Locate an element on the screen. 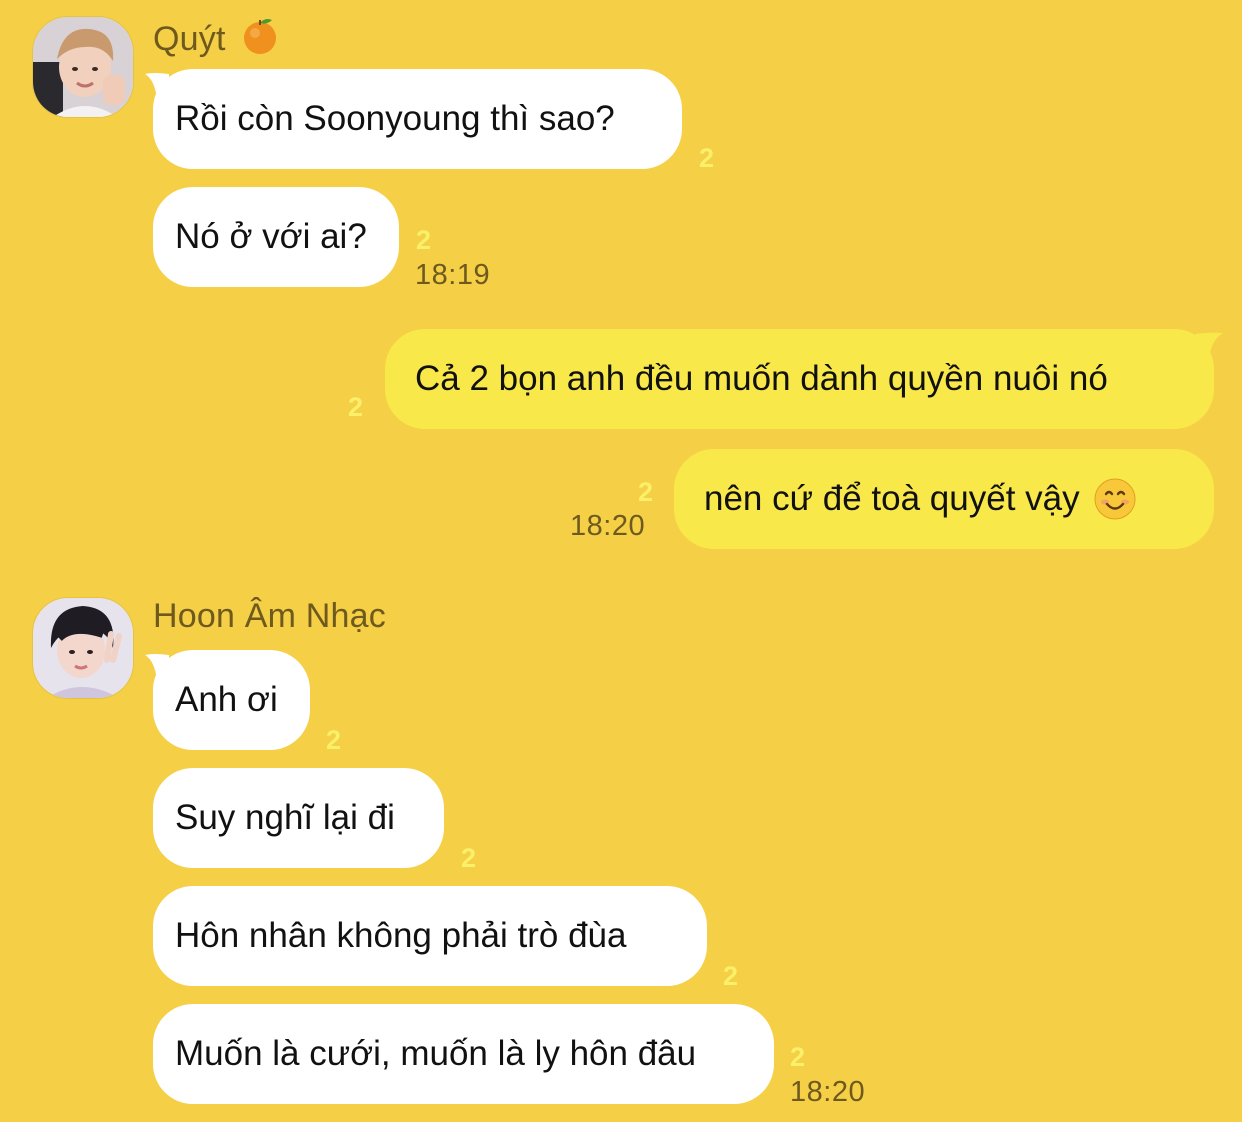 The width and height of the screenshot is (1242, 1122). message-text: Muốn là cưới, muốn là ly hôn đâu is located at coordinates (436, 1053).